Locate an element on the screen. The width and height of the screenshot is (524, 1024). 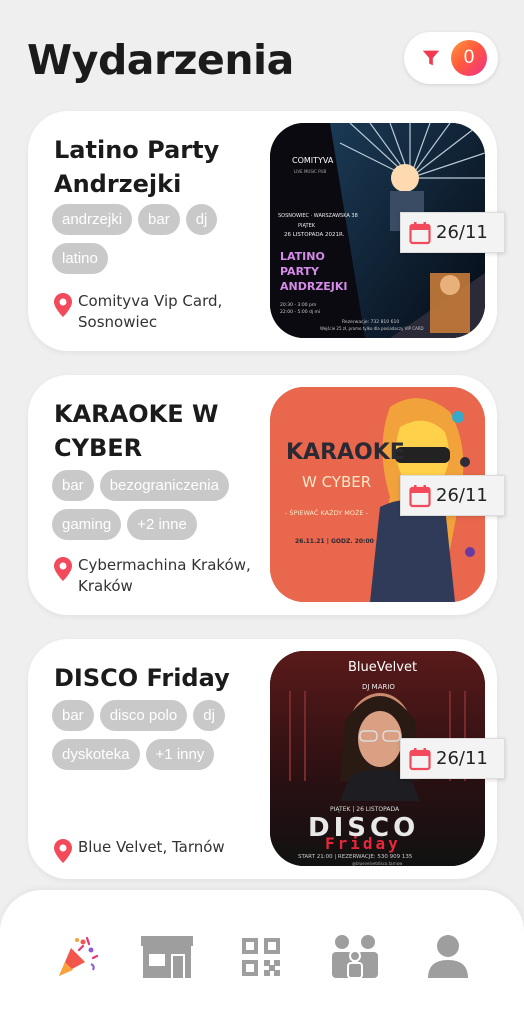
event-title: Latino Party Andrzejki is located at coordinates (137, 167).